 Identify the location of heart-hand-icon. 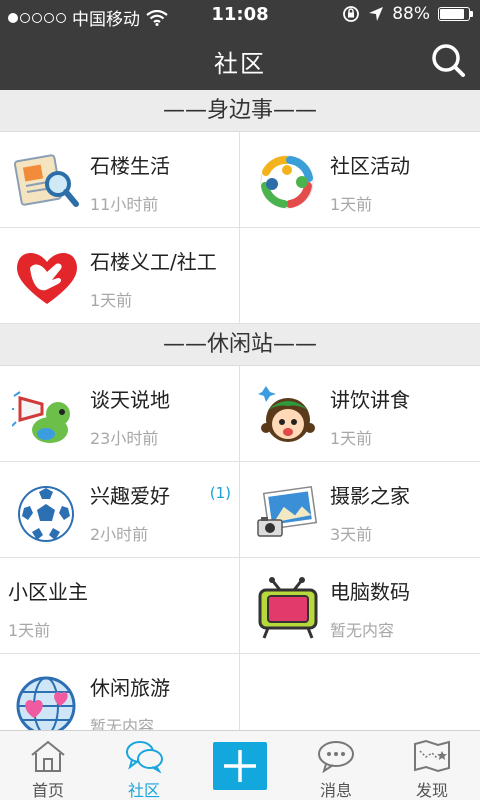
(47, 278).